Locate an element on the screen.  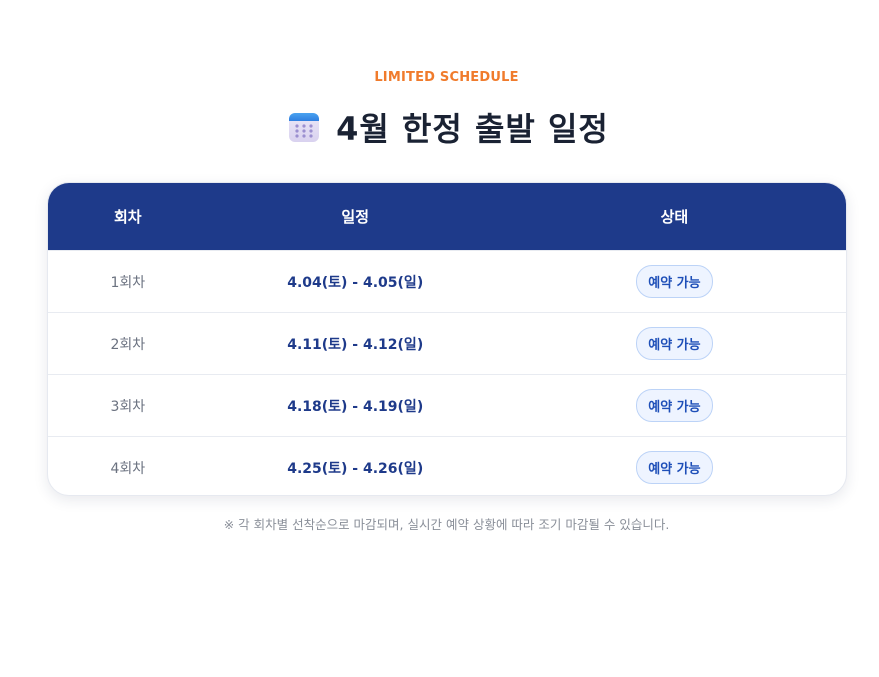
calendar-icon is located at coordinates (304, 127).